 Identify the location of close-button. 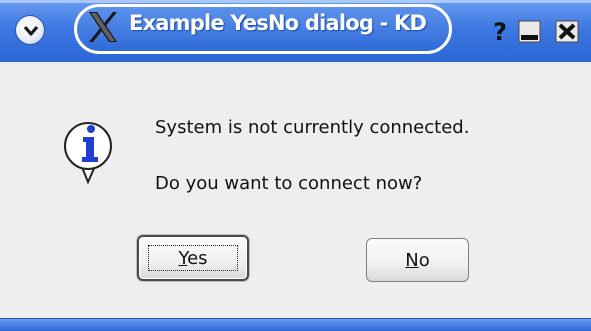
(568, 31).